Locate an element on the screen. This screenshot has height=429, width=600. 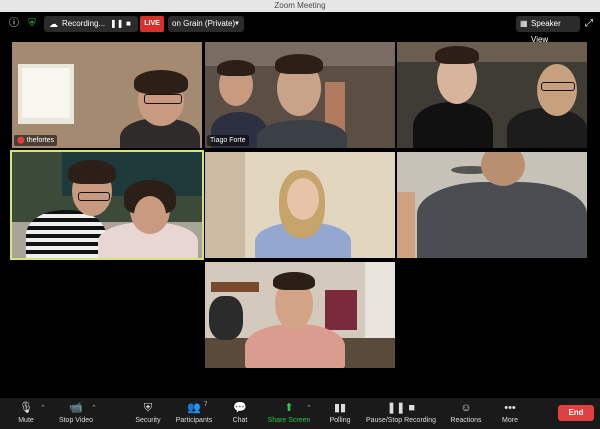
smiley-icon: ☺ is located at coordinates (466, 408).